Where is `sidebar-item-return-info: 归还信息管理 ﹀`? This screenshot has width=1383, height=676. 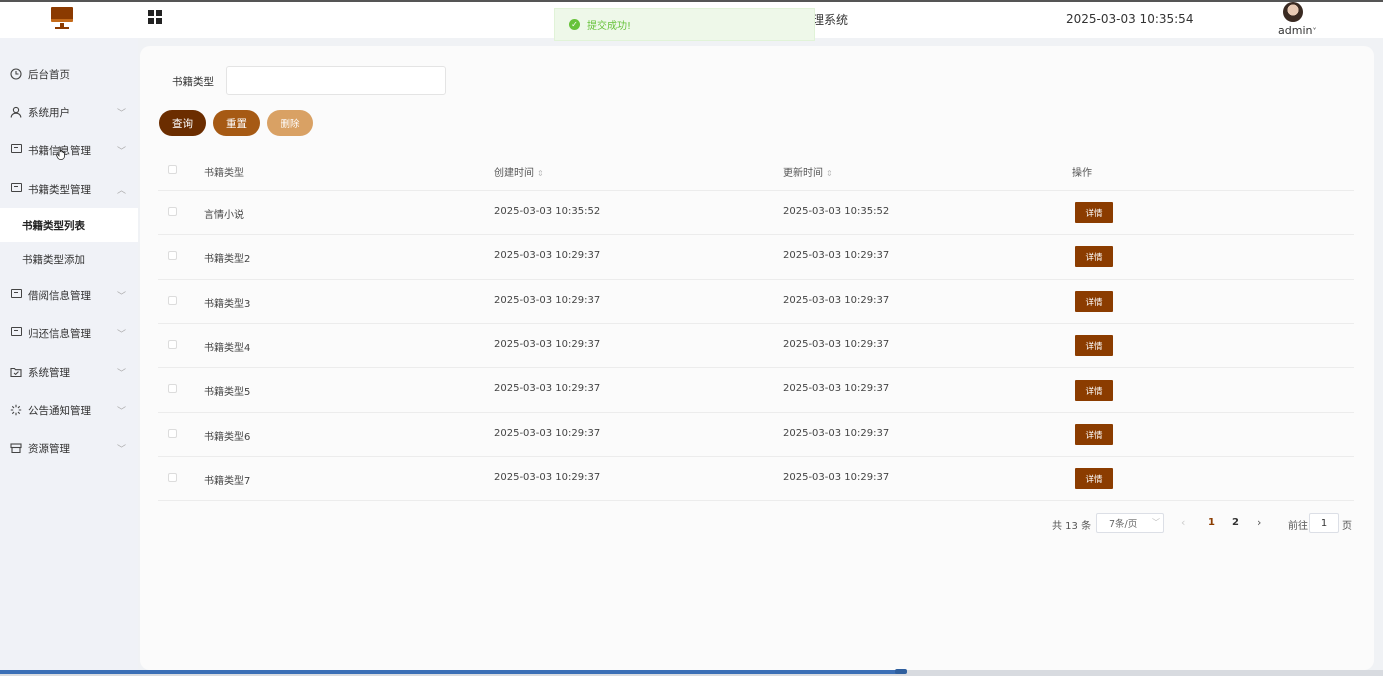 sidebar-item-return-info: 归还信息管理 ﹀ is located at coordinates (69, 333).